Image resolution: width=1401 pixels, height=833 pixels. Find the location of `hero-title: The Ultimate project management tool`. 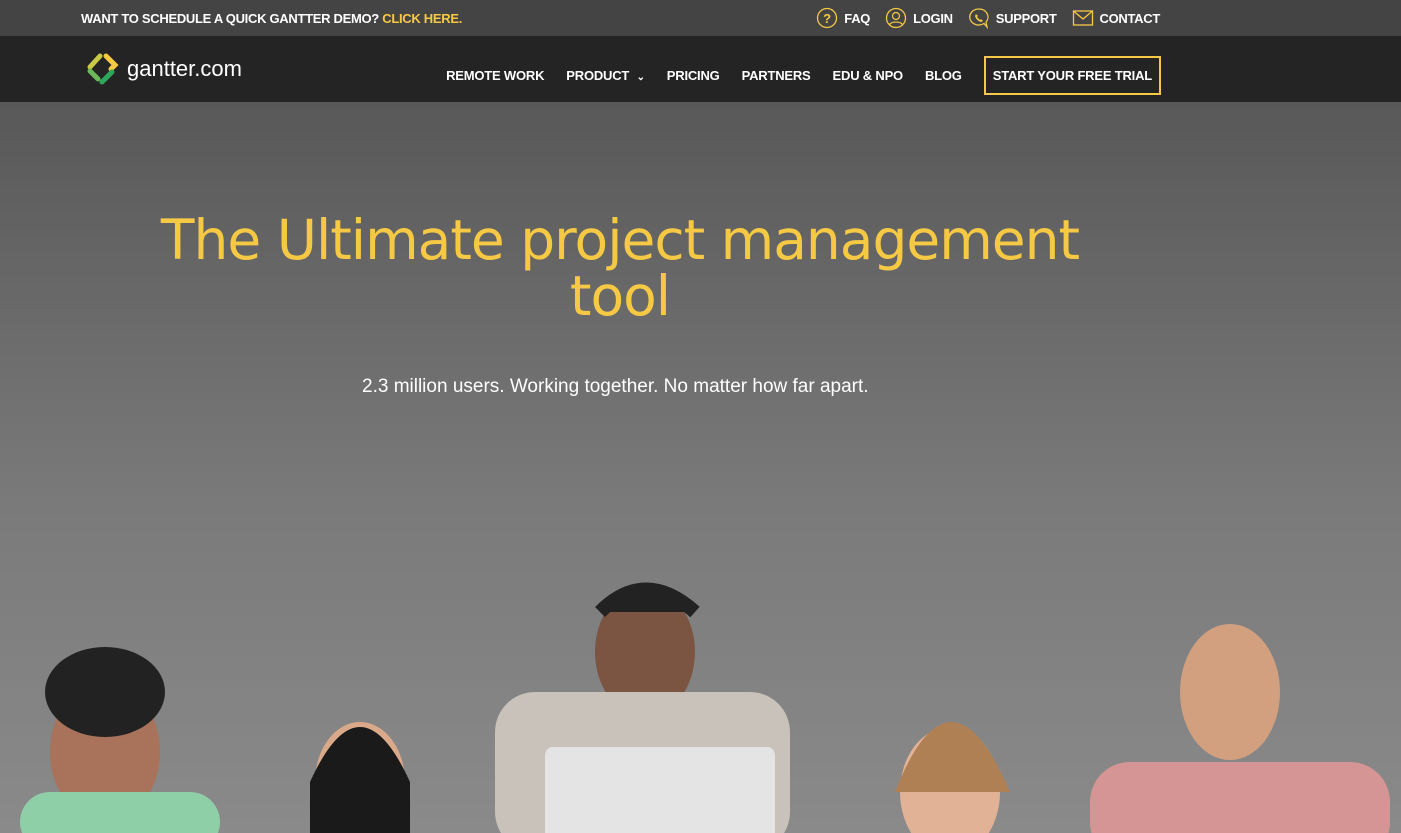

hero-title: The Ultimate project management tool is located at coordinates (620, 268).